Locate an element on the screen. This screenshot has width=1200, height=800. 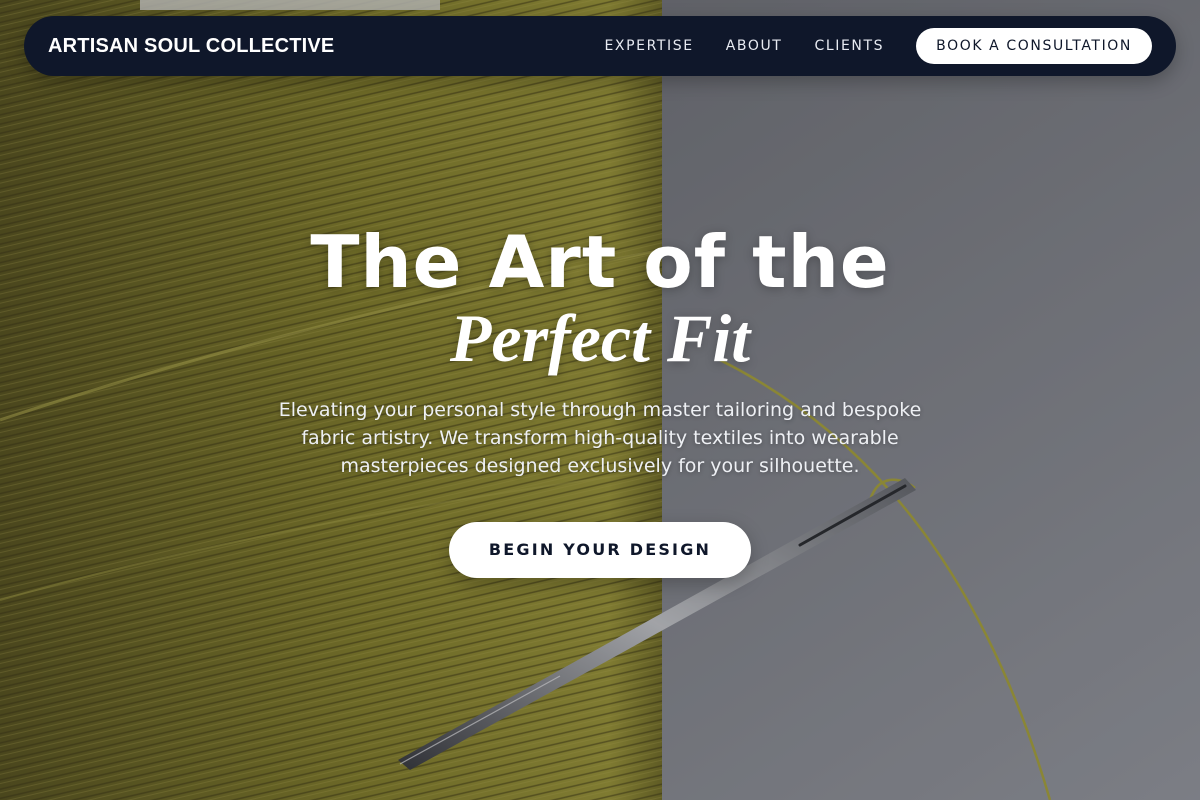
hero-title-italic: Perfect Fit is located at coordinates (600, 338).